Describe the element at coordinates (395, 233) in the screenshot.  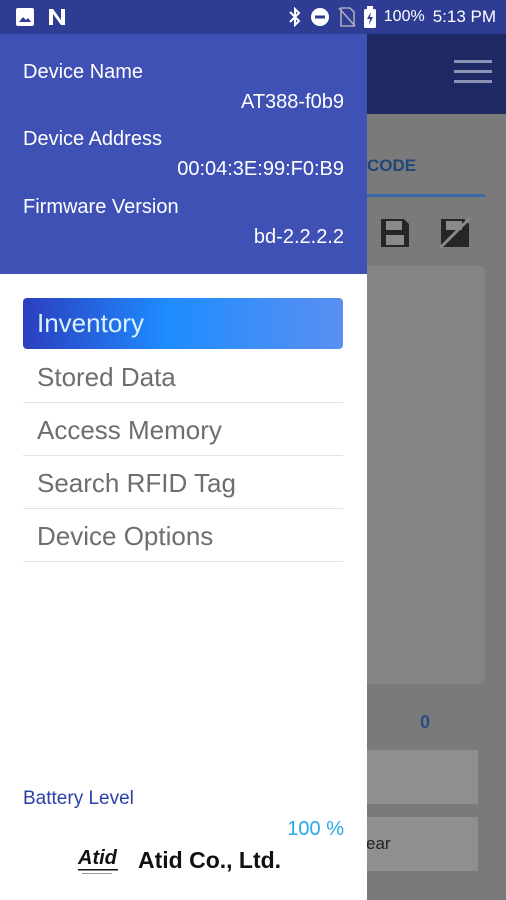
I see `save-icon` at that location.